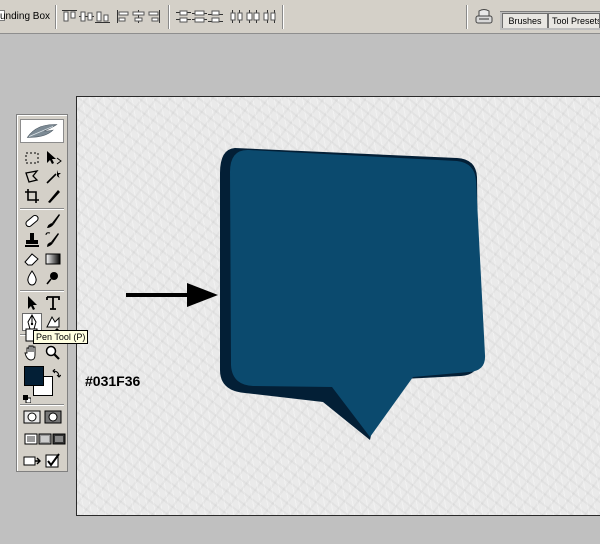  I want to click on distribute-top-edges-icon, so click(183, 16).